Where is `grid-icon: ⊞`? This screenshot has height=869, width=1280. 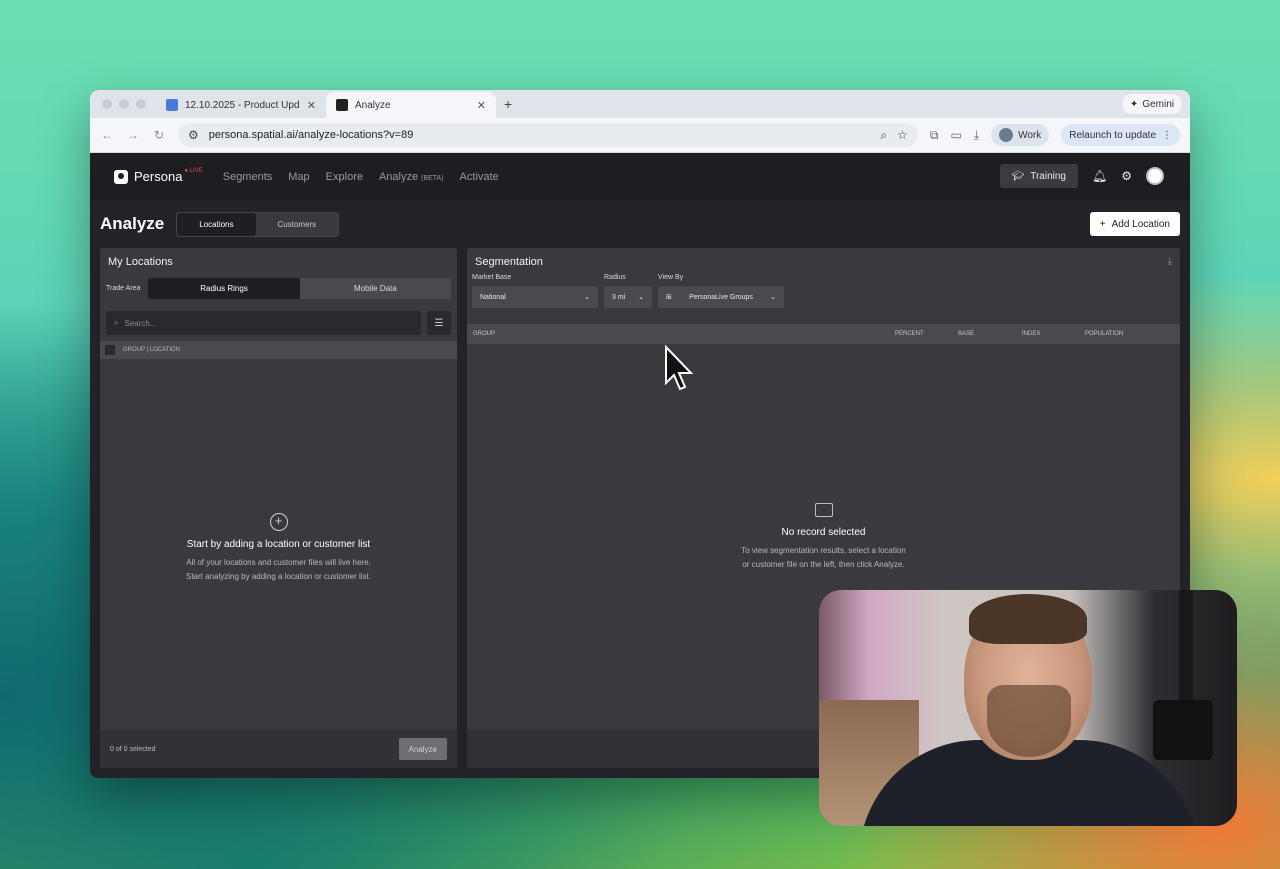
grid-icon: ⊞ is located at coordinates (669, 297).